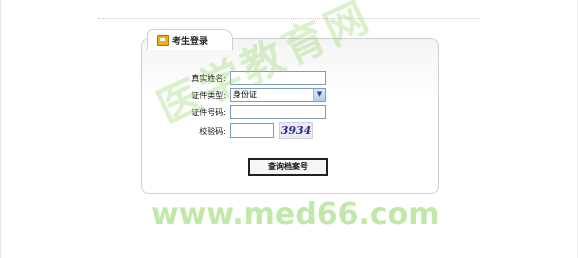  I want to click on id-type-selected-value: 身份证, so click(245, 94).